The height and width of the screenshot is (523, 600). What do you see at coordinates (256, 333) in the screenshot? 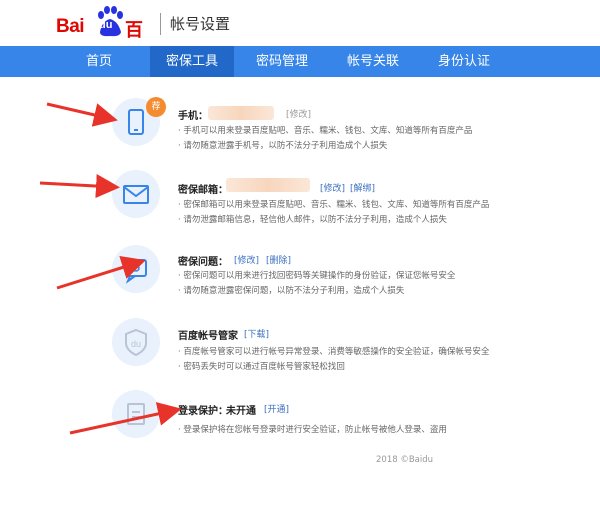
I see `manager-download-link: [下载]` at bounding box center [256, 333].